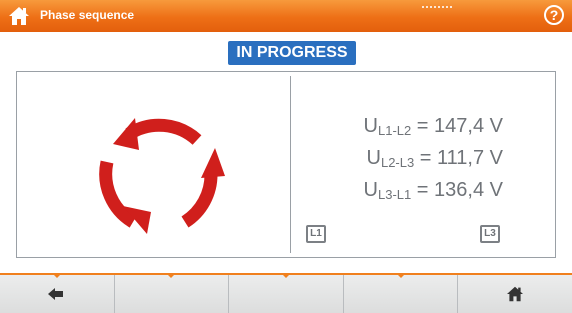 This screenshot has height=313, width=572. Describe the element at coordinates (490, 234) in the screenshot. I see `phase-l3-indicator: L3` at that location.